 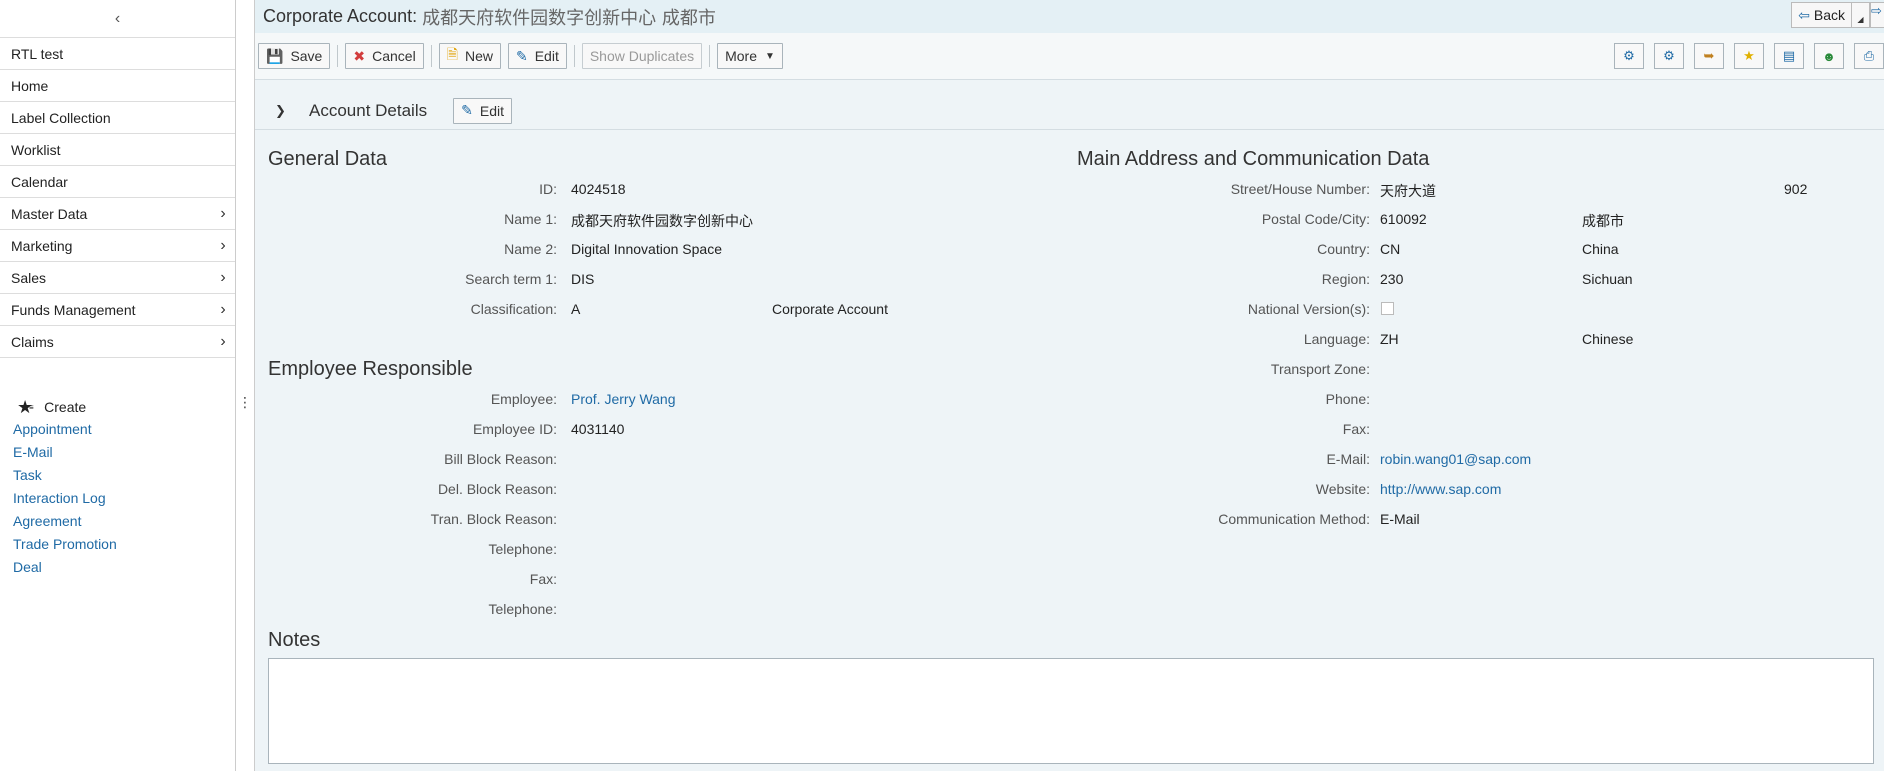 I want to click on language-value: Chinese, so click(x=1608, y=339).